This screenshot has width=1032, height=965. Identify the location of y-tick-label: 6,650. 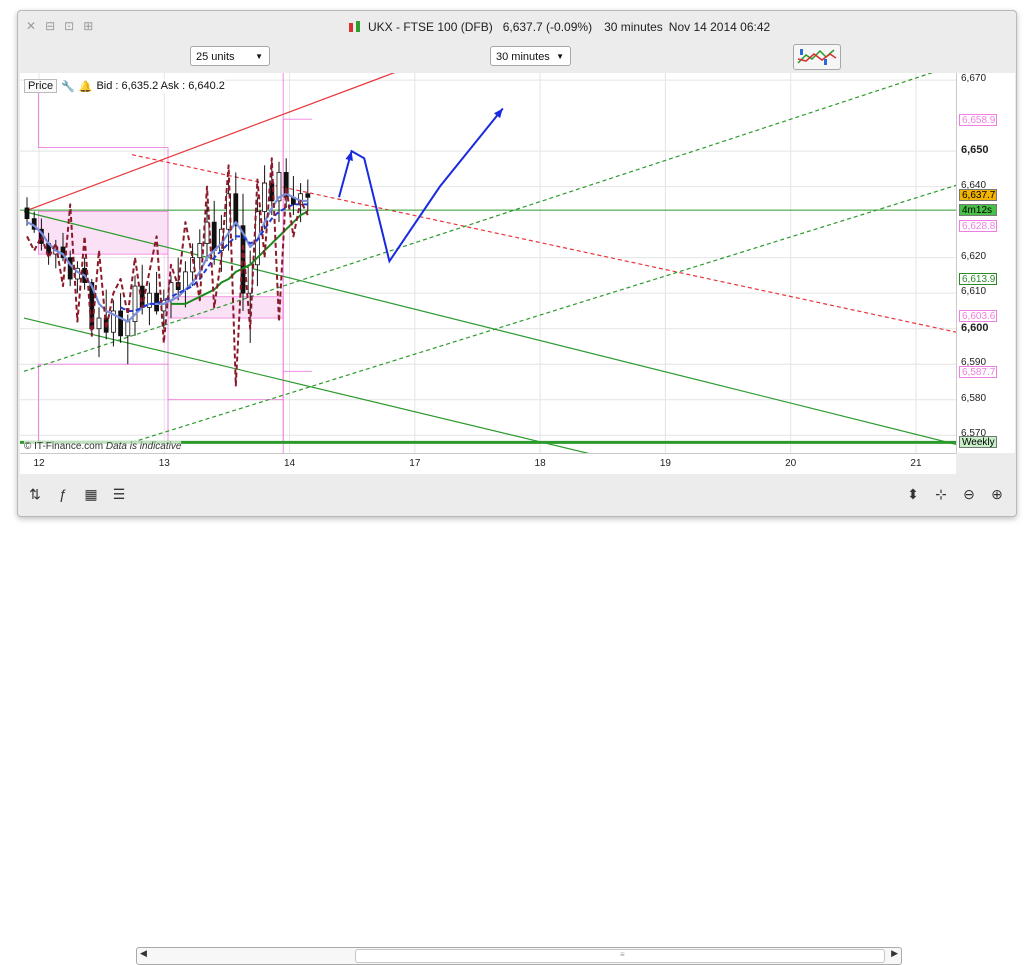
(975, 150).